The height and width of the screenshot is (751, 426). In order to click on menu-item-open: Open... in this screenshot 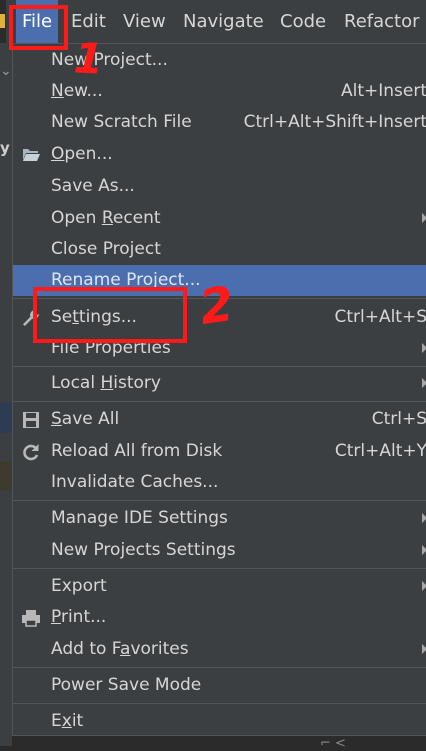, I will do `click(219, 154)`.